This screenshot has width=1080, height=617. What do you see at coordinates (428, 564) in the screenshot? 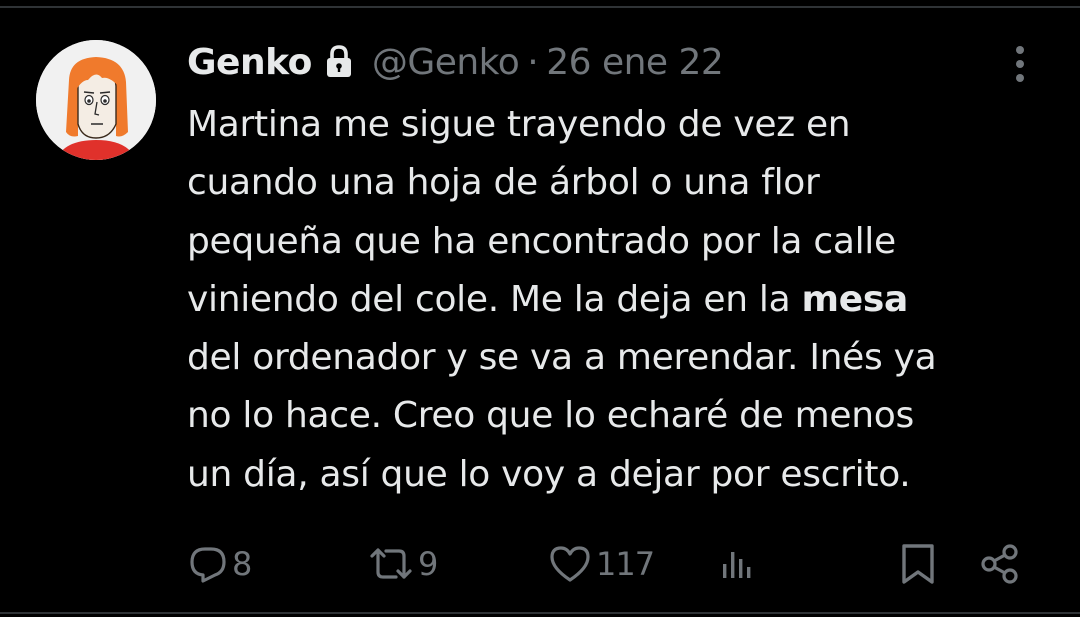
I see `retweet-count: 9` at bounding box center [428, 564].